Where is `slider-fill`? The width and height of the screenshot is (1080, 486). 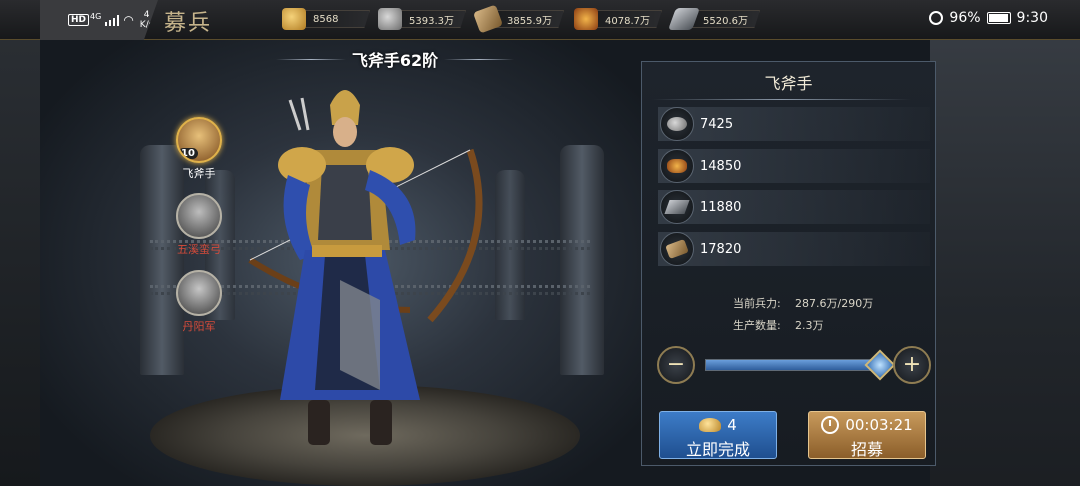 slider-fill is located at coordinates (793, 365).